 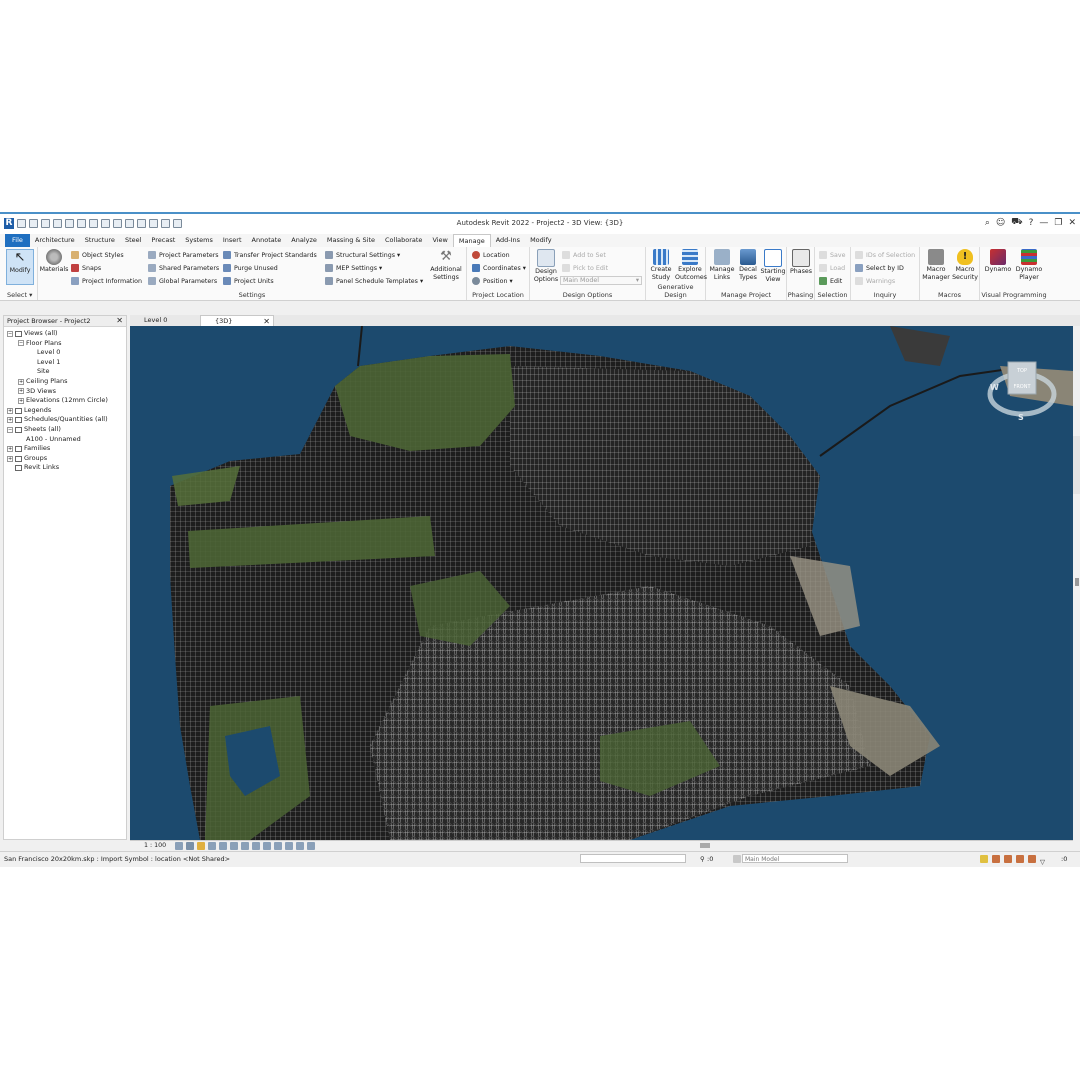 I want to click on tab-structure: Structure, so click(x=100, y=240).